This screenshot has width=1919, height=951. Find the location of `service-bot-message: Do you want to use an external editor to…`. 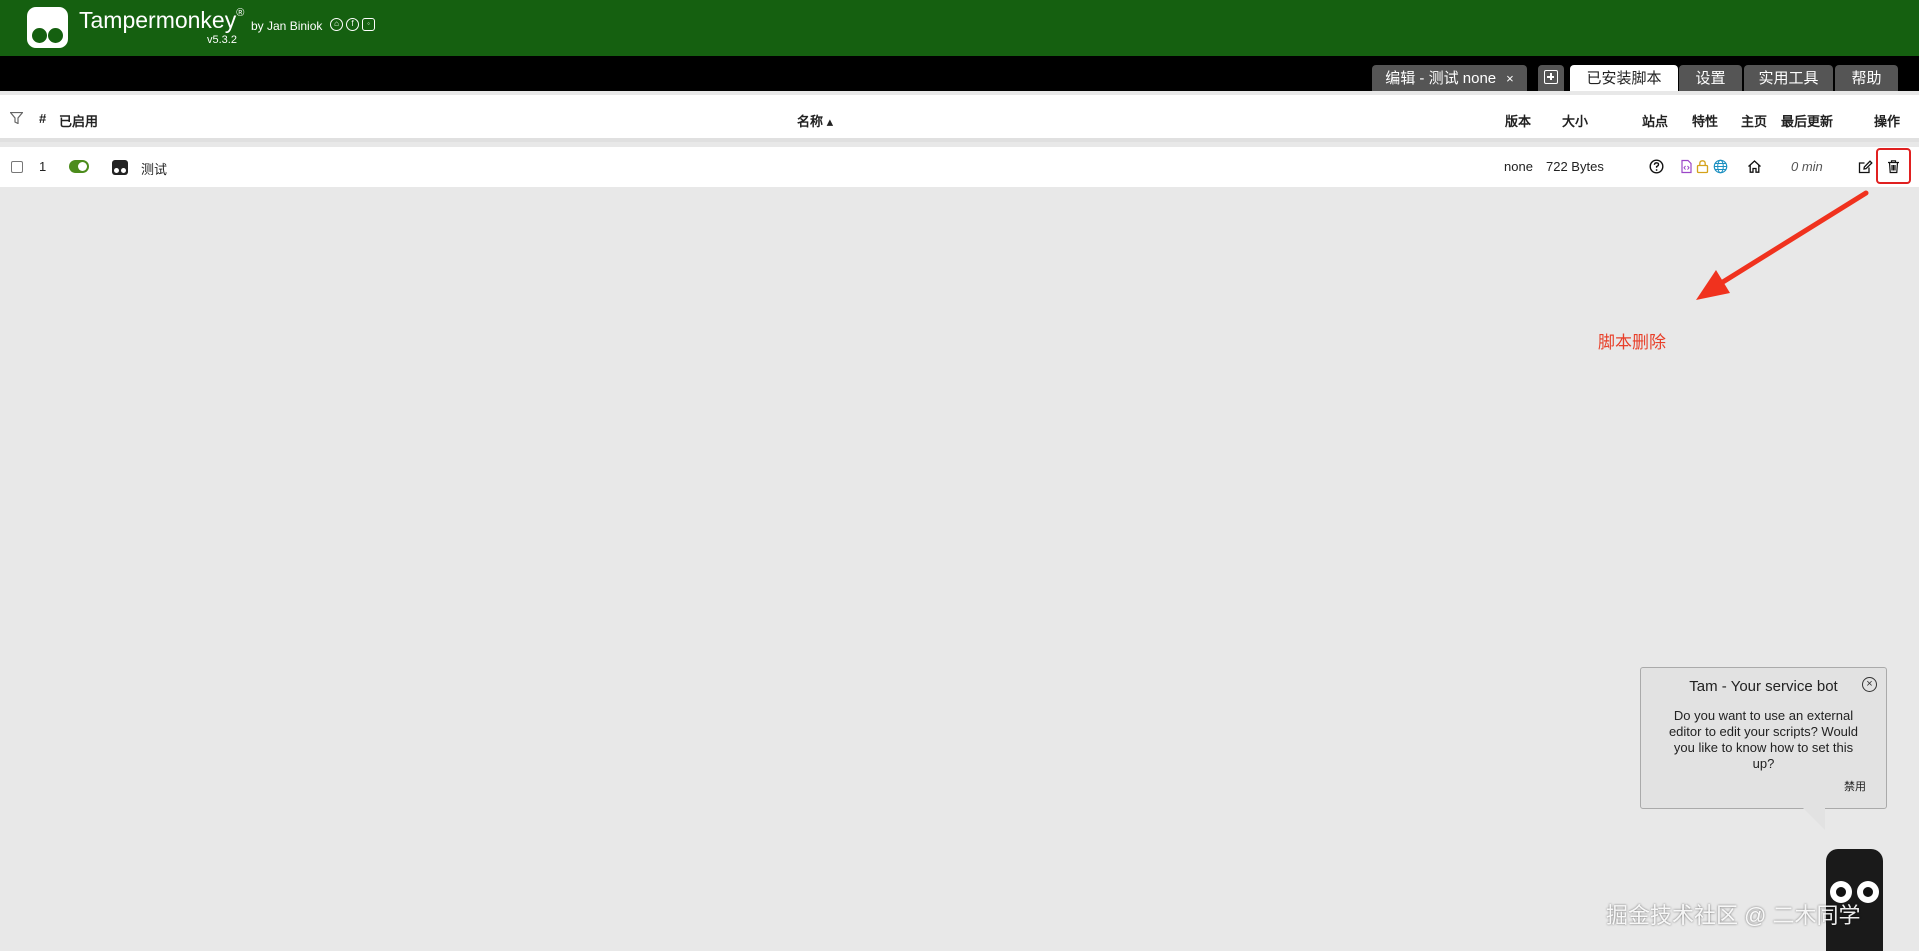

service-bot-message: Do you want to use an external editor to… is located at coordinates (1764, 740).